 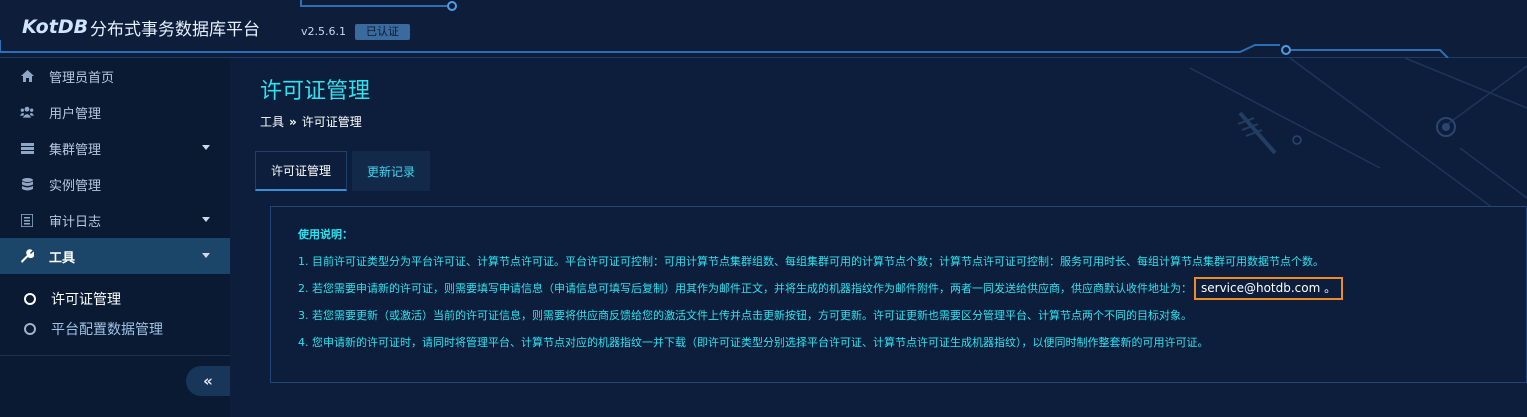 I want to click on hotdb-logo: KotDB, so click(x=55, y=27).